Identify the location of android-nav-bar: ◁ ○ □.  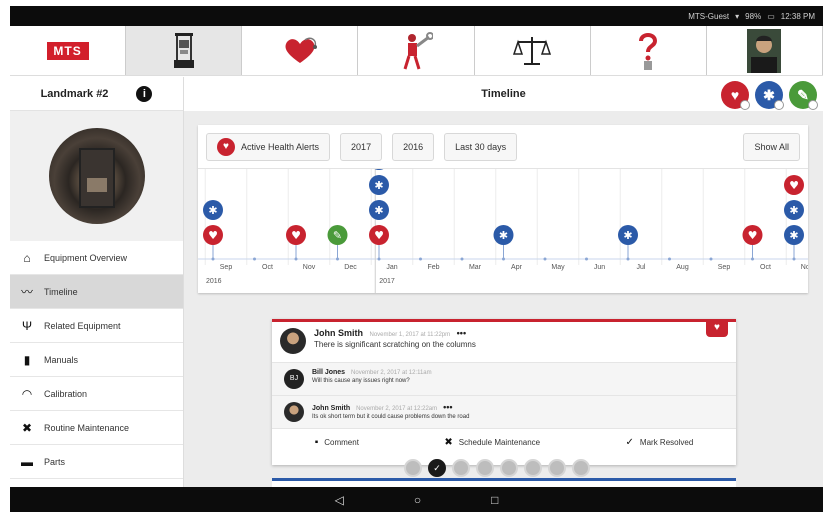
(416, 499).